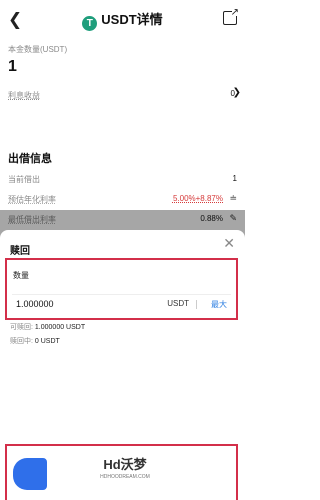  I want to click on amount-field: 1.000000 USDT 最大, so click(121, 304).